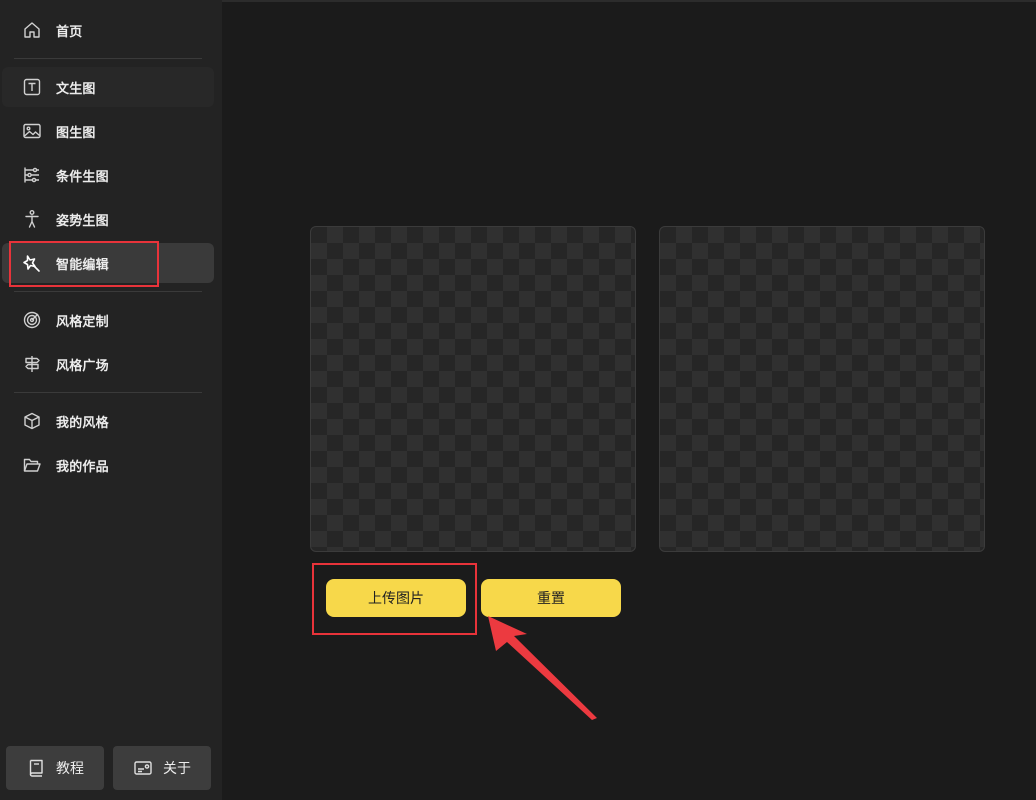 This screenshot has width=1036, height=800. I want to click on sidebar-item-text-to-image: 文生图, so click(108, 87).